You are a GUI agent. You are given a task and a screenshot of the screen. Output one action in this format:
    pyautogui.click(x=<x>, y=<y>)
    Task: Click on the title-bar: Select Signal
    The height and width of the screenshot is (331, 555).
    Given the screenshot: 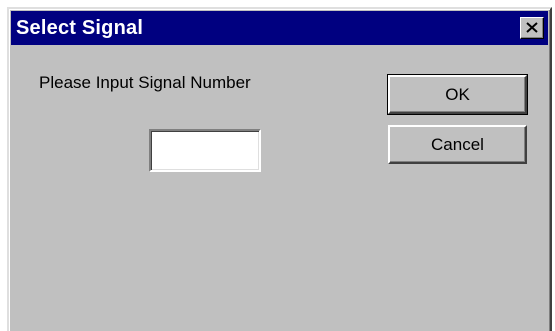 What is the action you would take?
    pyautogui.click(x=279, y=28)
    